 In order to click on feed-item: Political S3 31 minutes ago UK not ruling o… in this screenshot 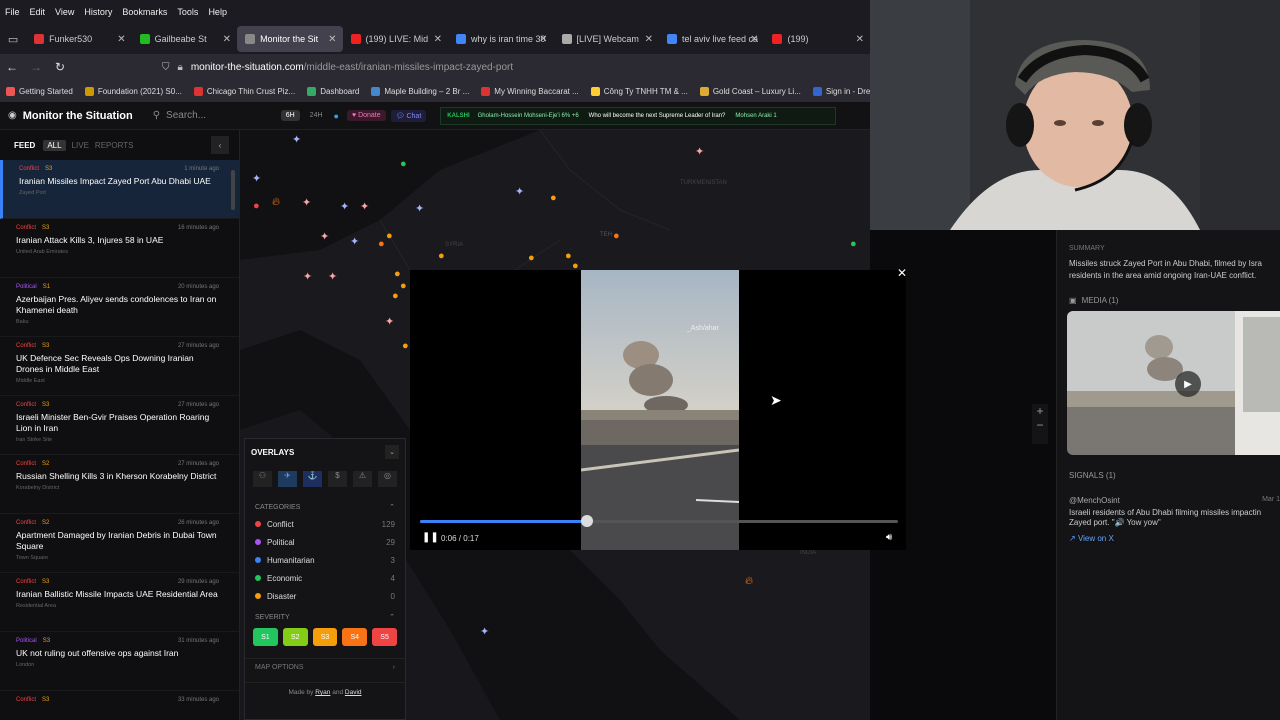, I will do `click(119, 661)`.